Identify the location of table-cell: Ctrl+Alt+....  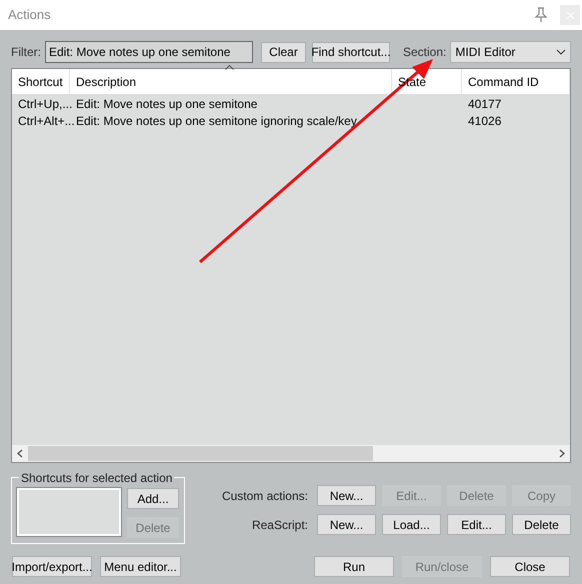
(46, 121).